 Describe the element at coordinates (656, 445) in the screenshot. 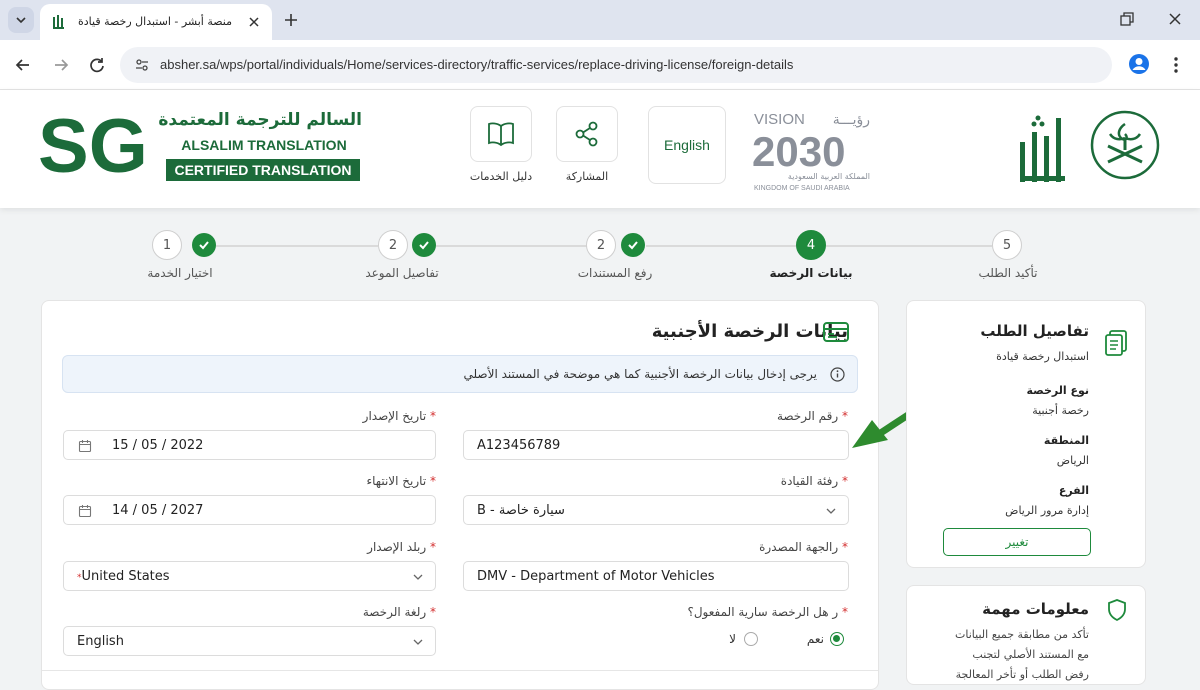

I see `license-number-input: A123456789` at that location.